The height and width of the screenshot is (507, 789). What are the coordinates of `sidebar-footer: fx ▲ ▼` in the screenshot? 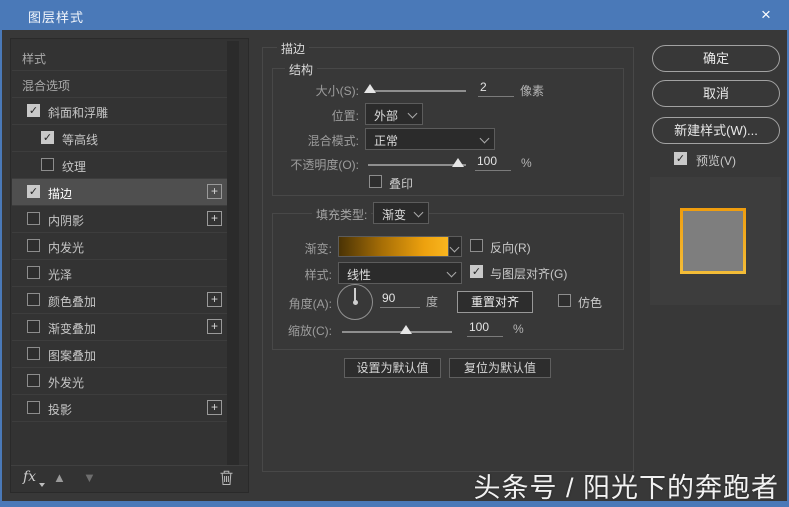 It's located at (129, 478).